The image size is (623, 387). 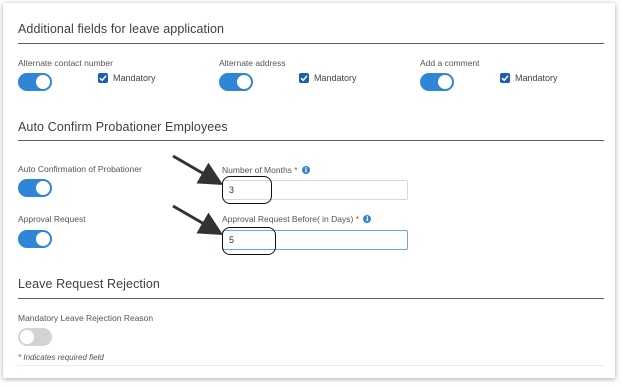 What do you see at coordinates (65, 63) in the screenshot?
I see `field-label-alternate-contact: Alternate contact number` at bounding box center [65, 63].